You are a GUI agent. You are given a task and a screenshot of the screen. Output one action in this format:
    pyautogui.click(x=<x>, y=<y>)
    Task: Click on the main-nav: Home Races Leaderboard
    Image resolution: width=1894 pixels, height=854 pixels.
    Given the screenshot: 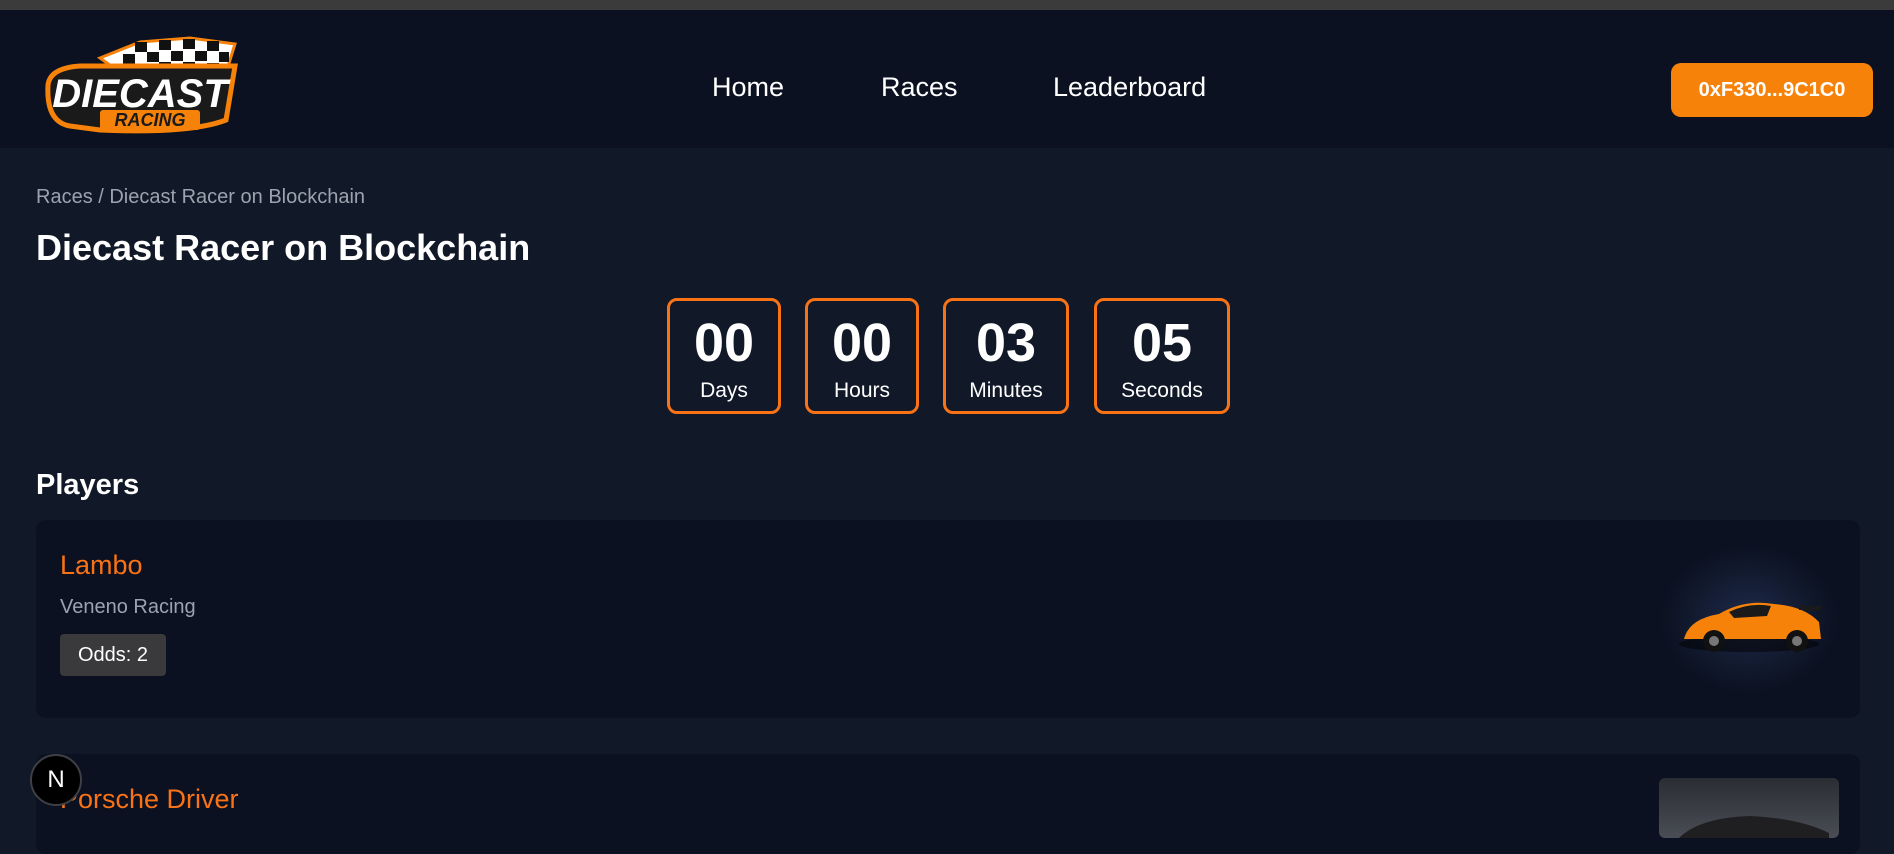 What is the action you would take?
    pyautogui.click(x=947, y=89)
    